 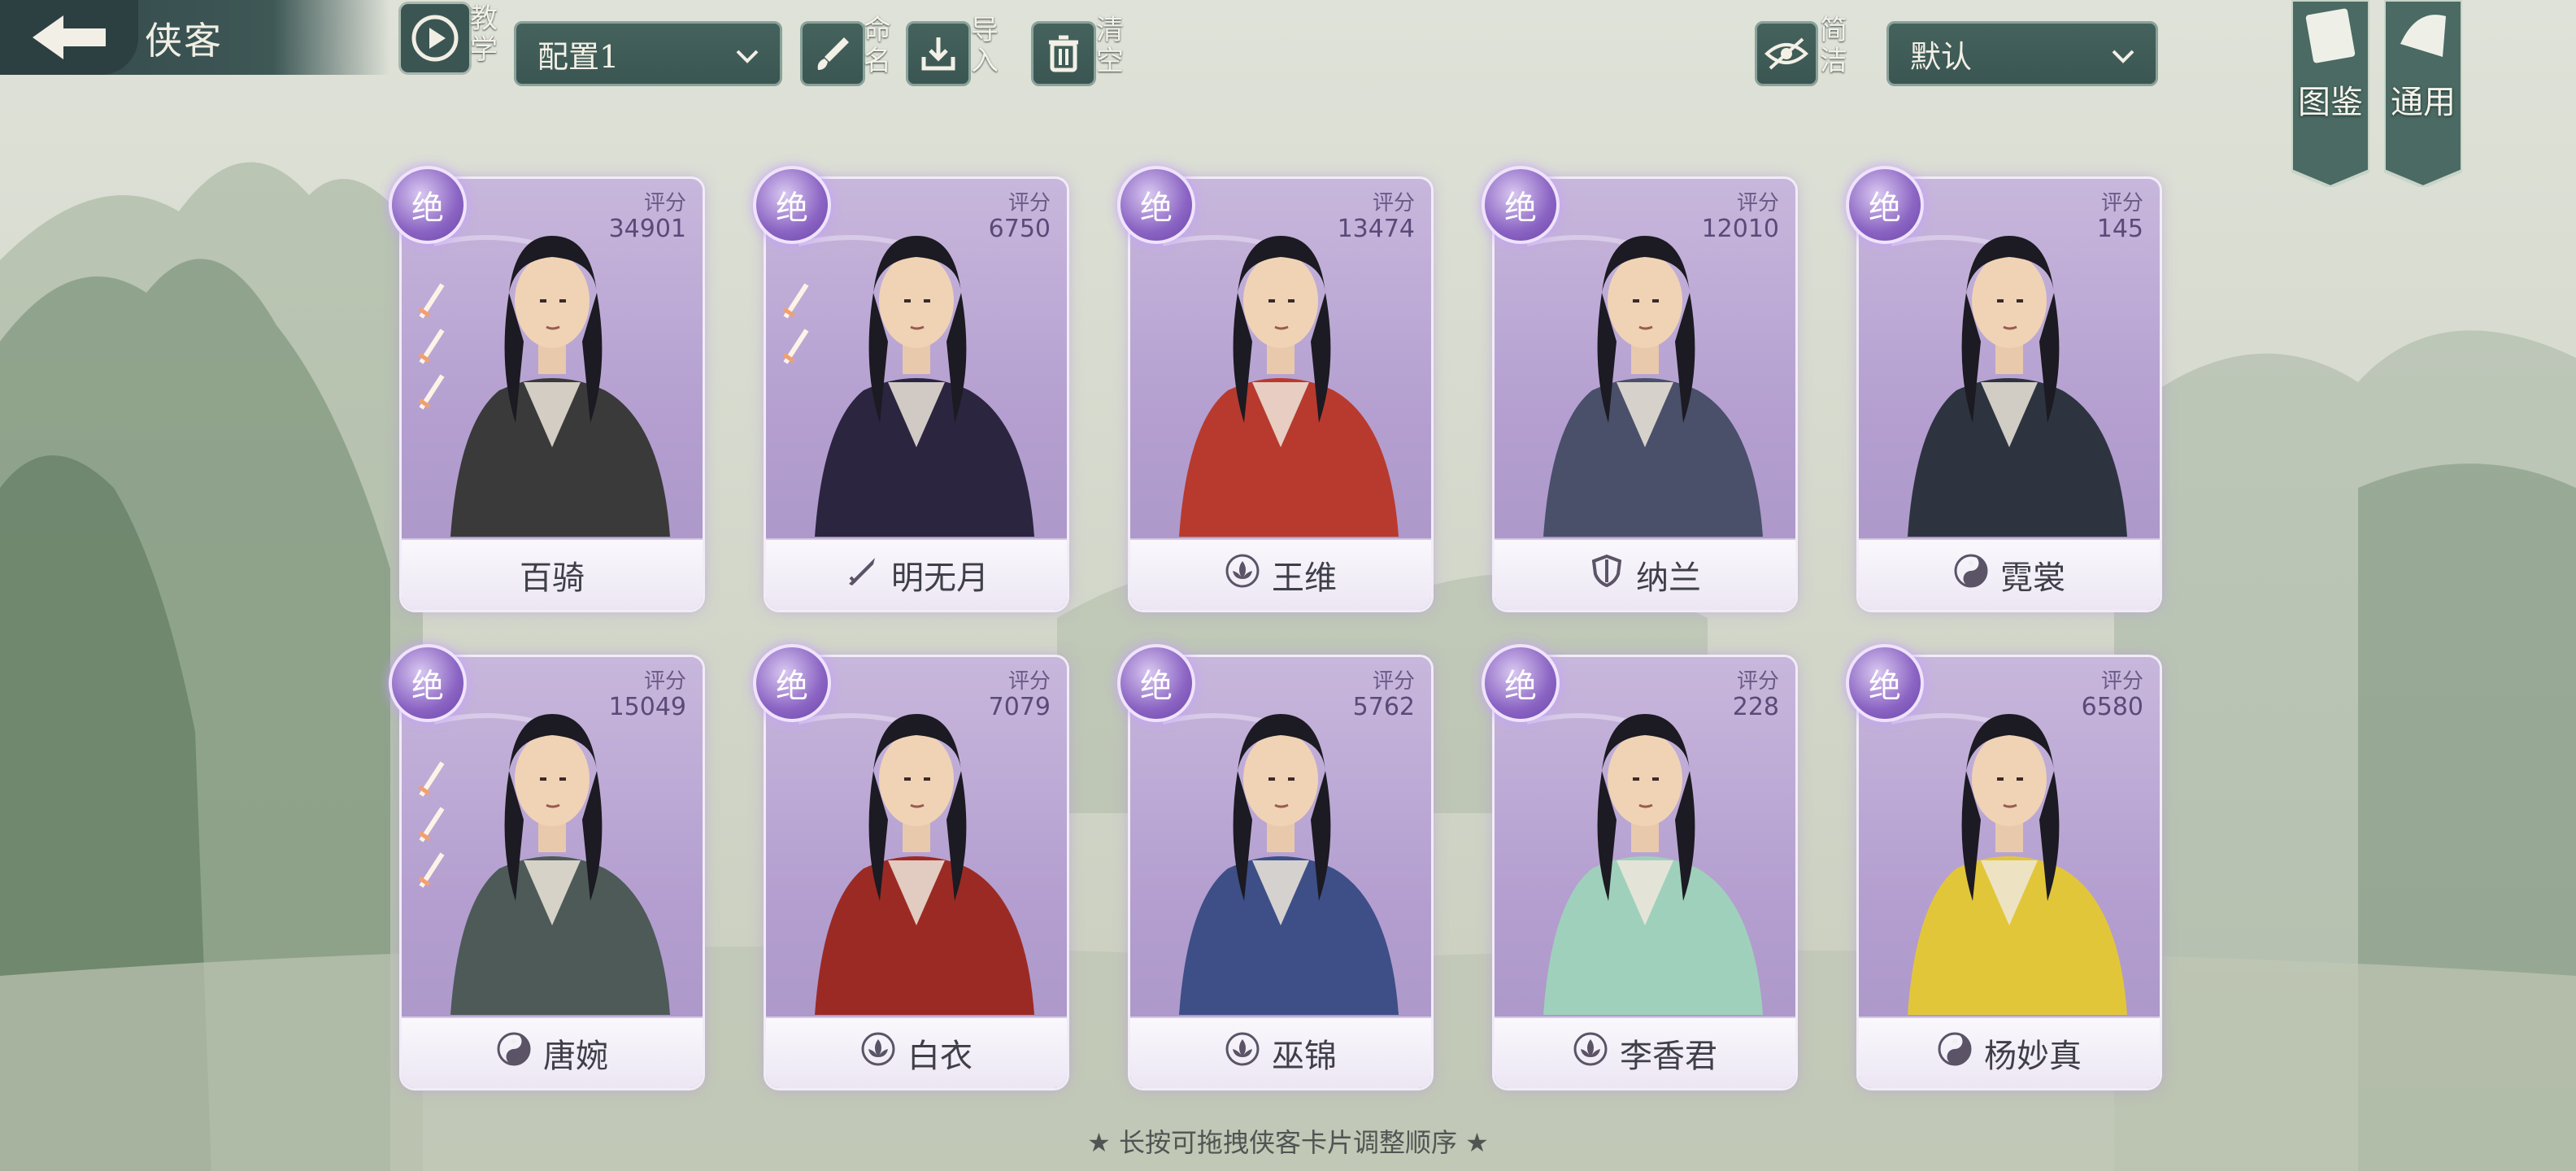 What do you see at coordinates (2010, 394) in the screenshot?
I see `card-frame: 评分 145 霓裳` at bounding box center [2010, 394].